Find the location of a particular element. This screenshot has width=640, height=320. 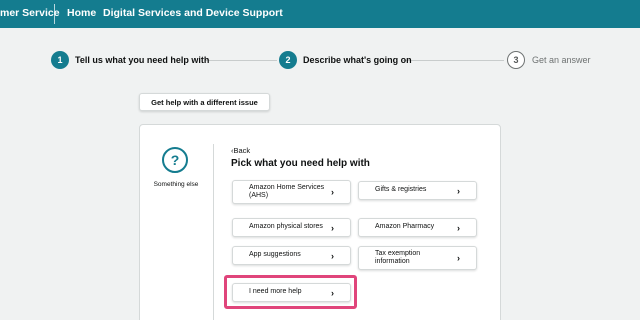

option-need-more-help: I need more help › is located at coordinates (291, 292).